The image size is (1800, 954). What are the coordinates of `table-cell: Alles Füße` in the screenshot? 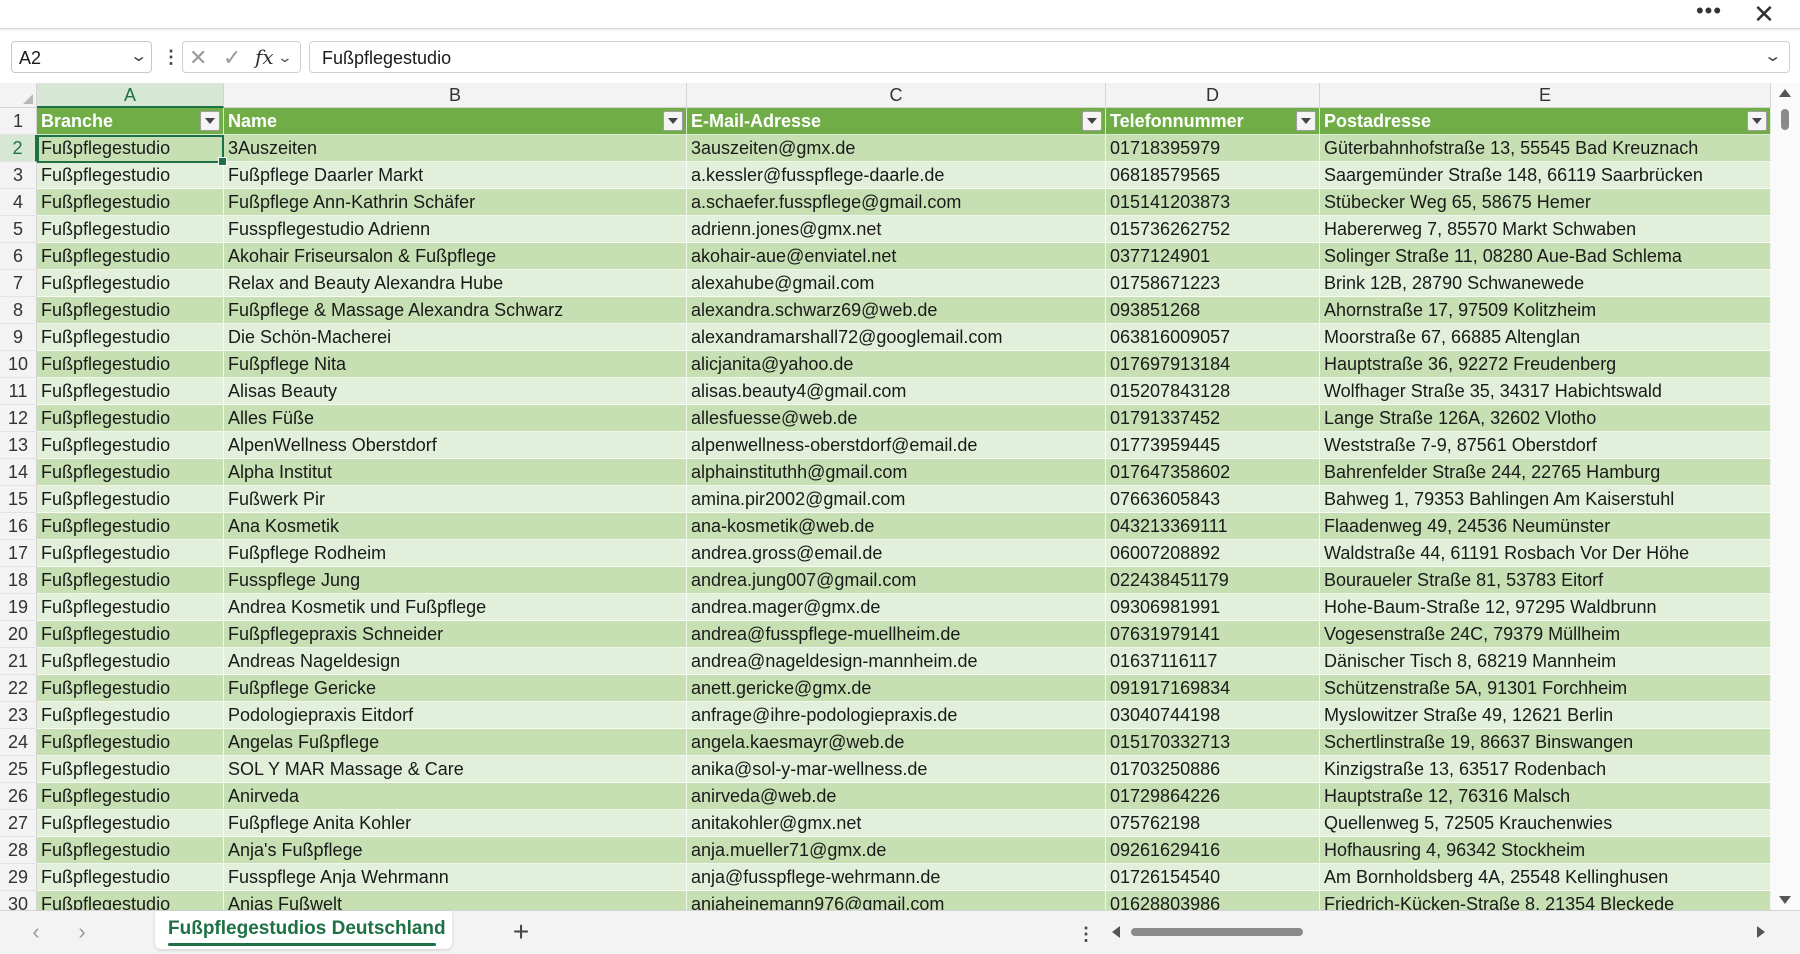 It's located at (455, 418).